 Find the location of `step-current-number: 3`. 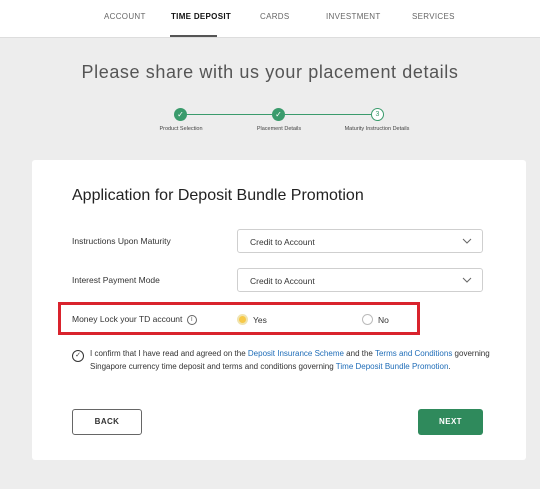

step-current-number: 3 is located at coordinates (377, 114).